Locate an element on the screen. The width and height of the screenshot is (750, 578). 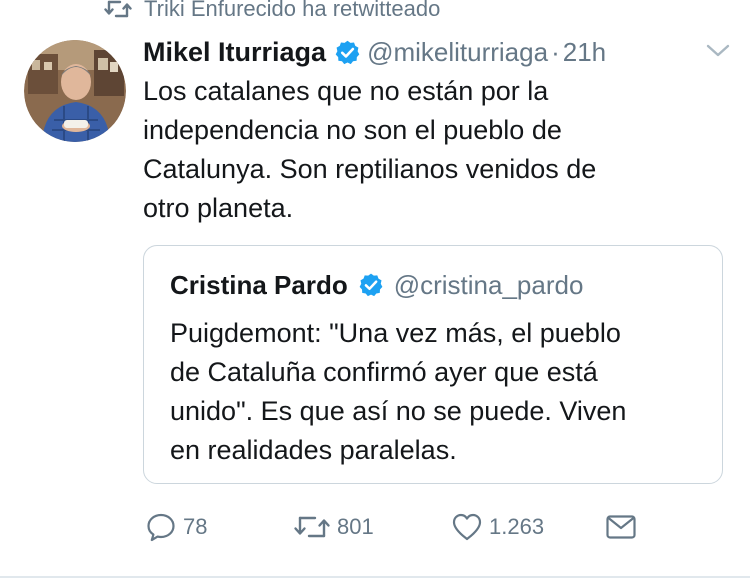
quoted-text-line: unido". Es que así no se puede. Viven is located at coordinates (398, 411).